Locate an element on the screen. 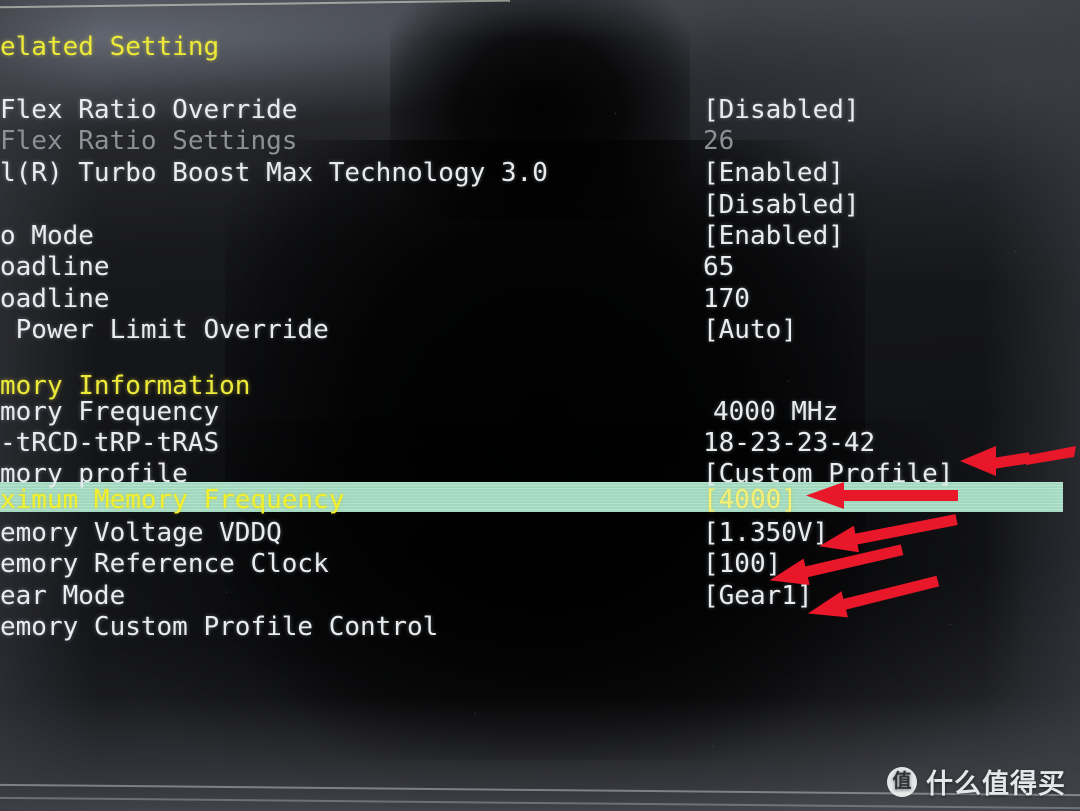  menu-row-turbo-boost-max-3-value: [Enabled] is located at coordinates (773, 174).